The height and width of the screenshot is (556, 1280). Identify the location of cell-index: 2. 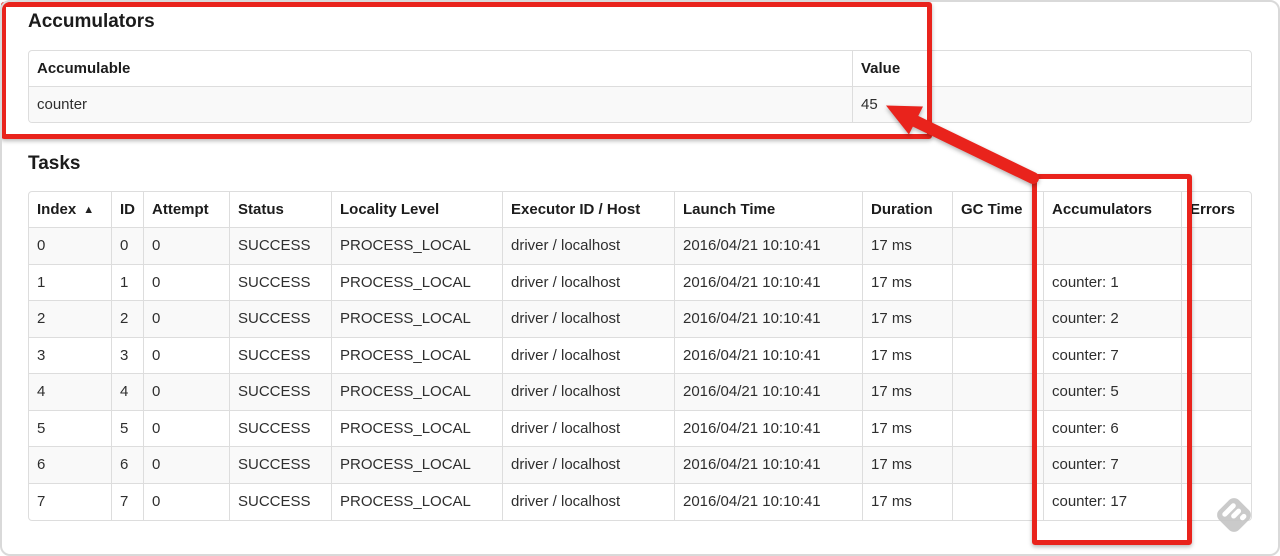
(70, 319).